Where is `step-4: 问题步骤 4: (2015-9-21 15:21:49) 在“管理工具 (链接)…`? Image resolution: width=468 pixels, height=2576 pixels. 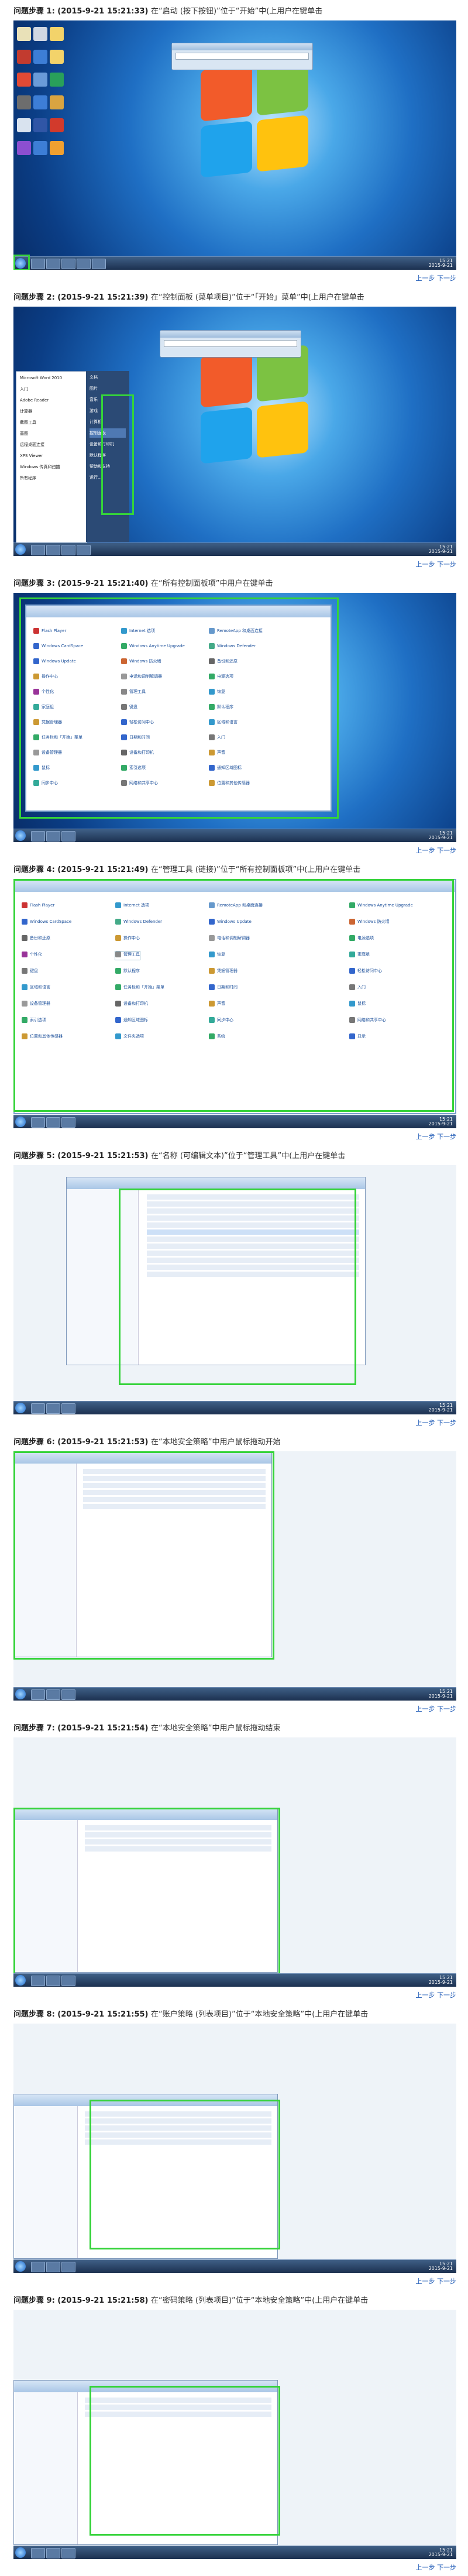 step-4: 问题步骤 4: (2015-9-21 15:21:49) 在“管理工具 (链接)… is located at coordinates (234, 1001).